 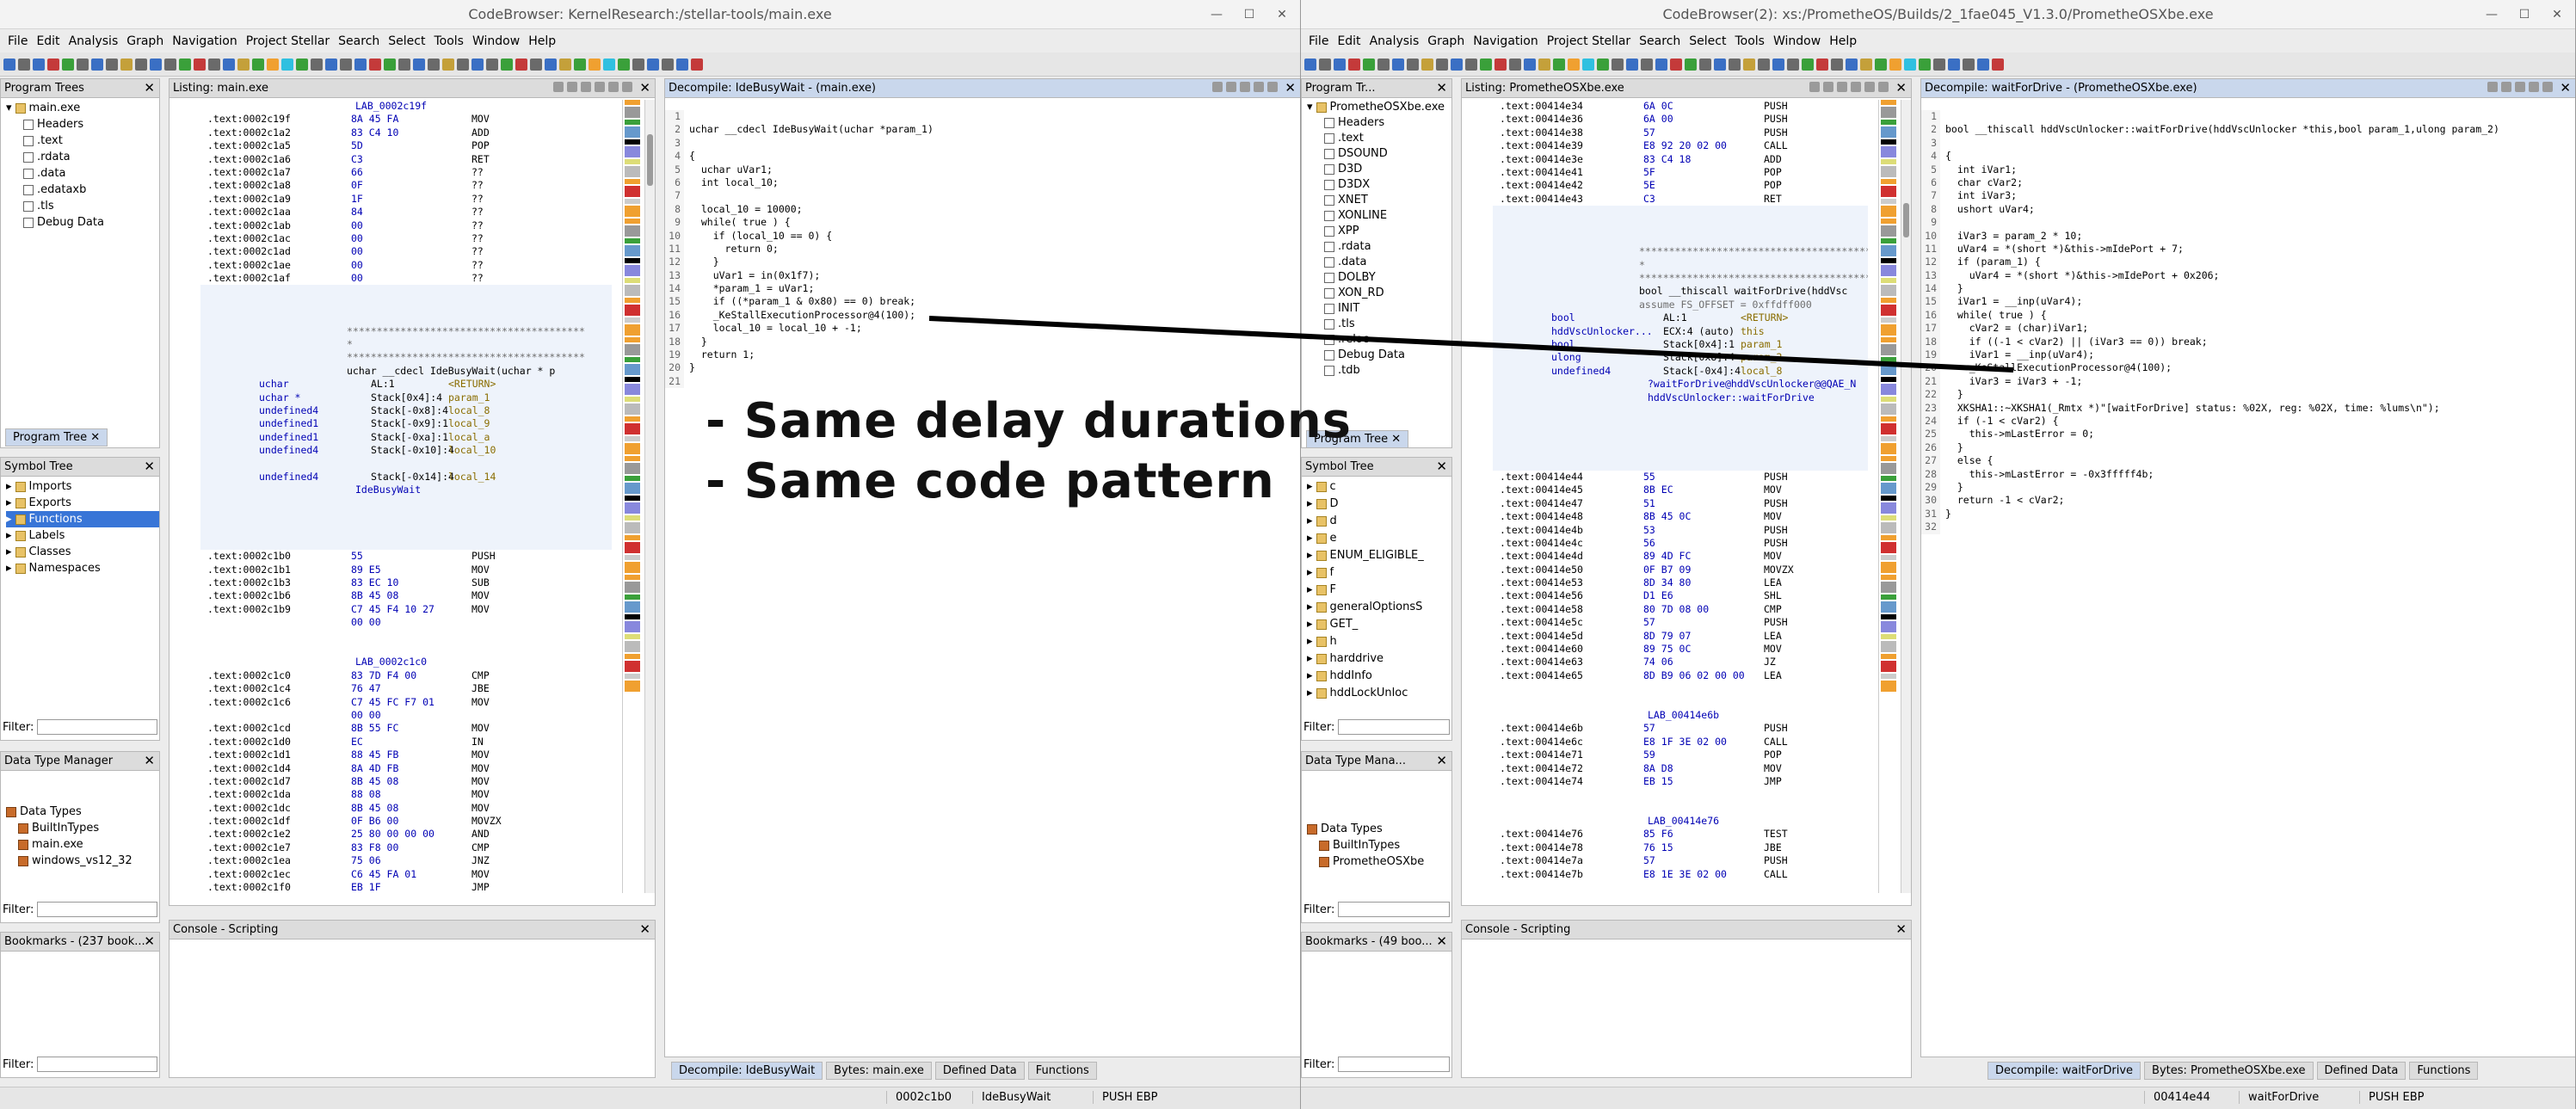 I want to click on symbol-tree-item: ▸ Classes, so click(x=82, y=552).